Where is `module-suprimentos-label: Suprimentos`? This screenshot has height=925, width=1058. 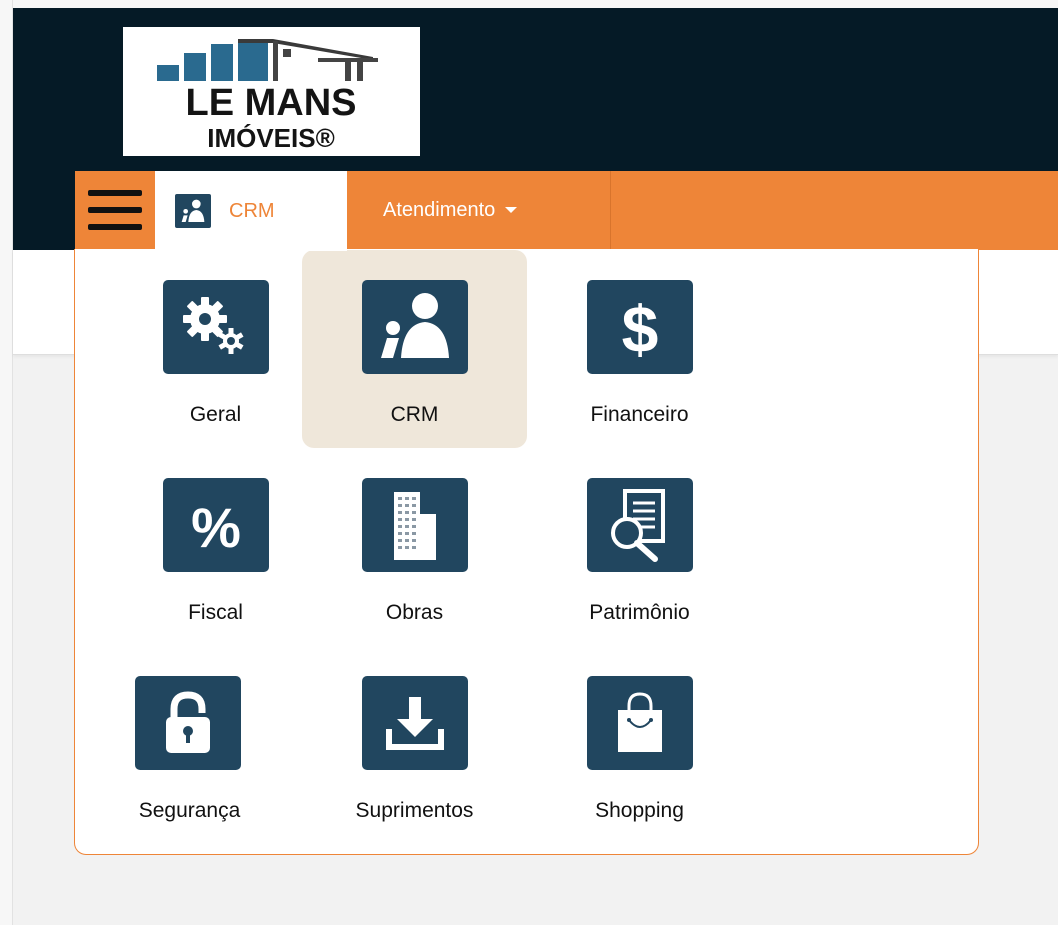
module-suprimentos-label: Suprimentos is located at coordinates (414, 810).